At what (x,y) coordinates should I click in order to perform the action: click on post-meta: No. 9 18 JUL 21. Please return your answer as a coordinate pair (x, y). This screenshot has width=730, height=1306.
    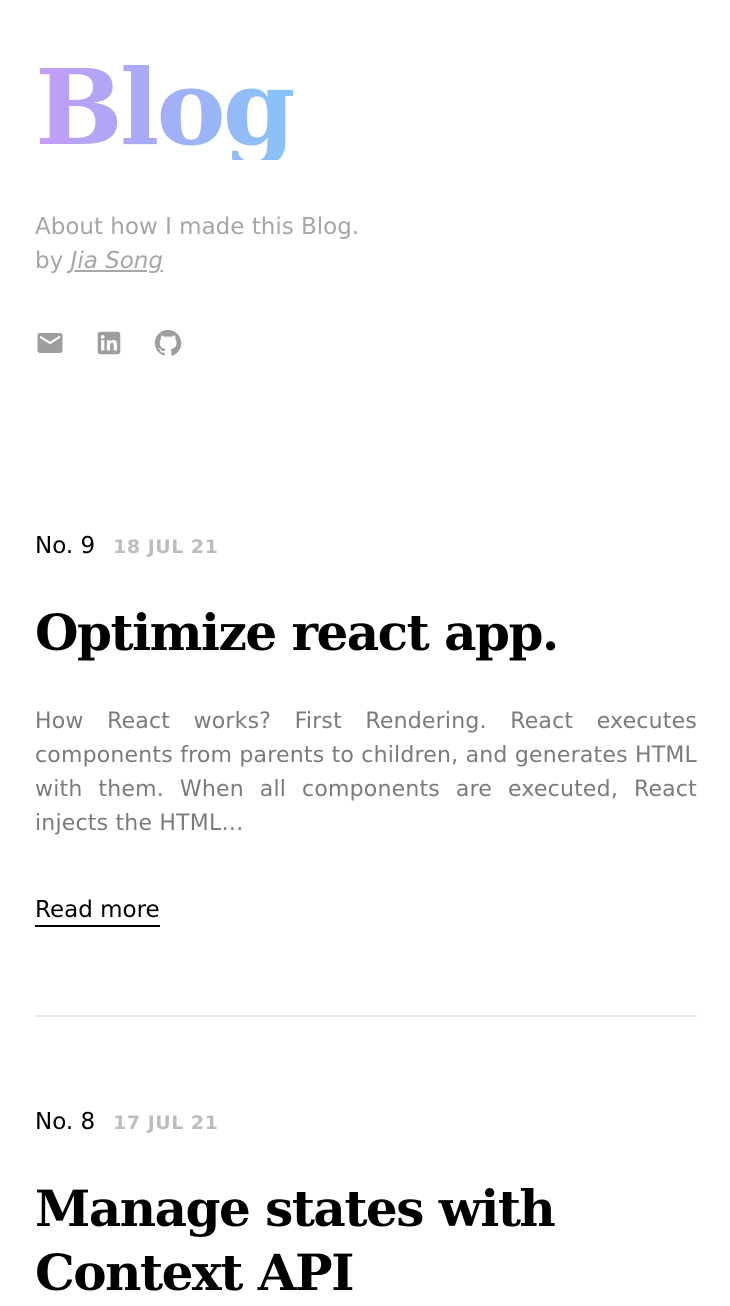
    Looking at the image, I should click on (366, 548).